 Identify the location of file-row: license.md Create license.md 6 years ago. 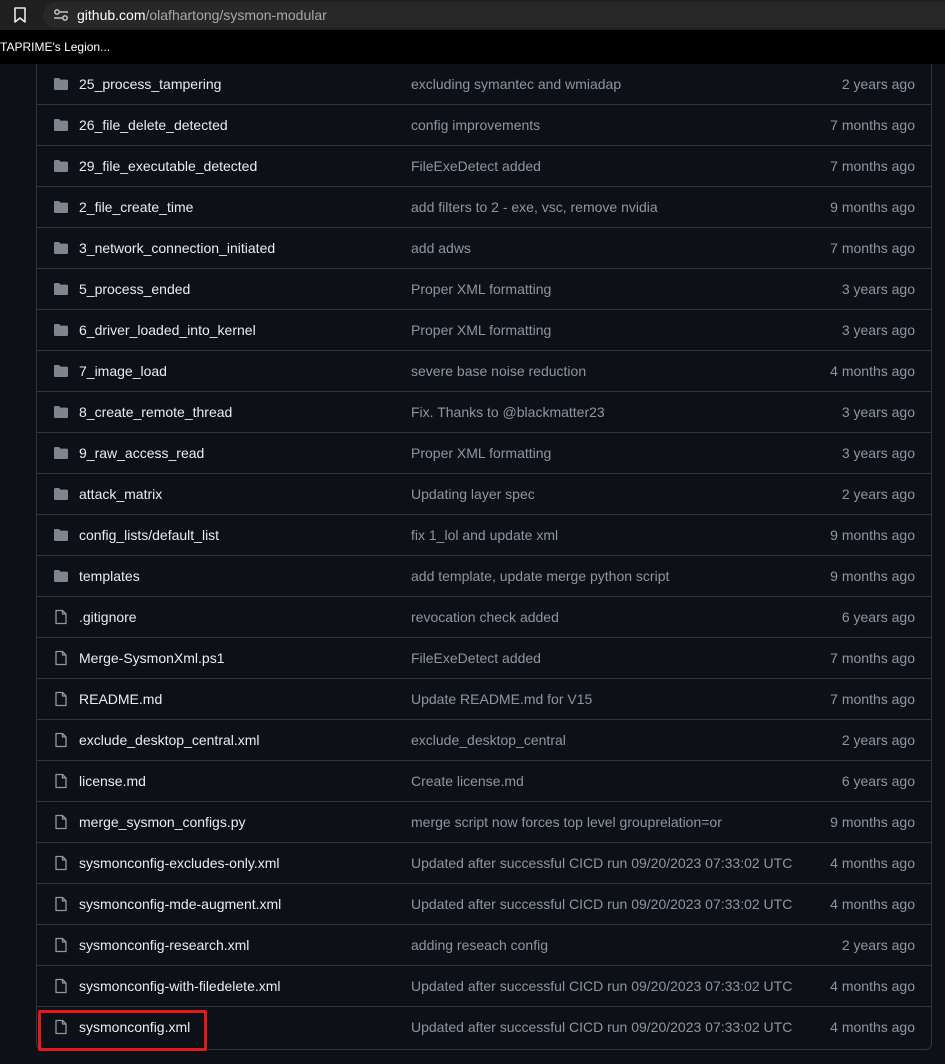
(484, 781).